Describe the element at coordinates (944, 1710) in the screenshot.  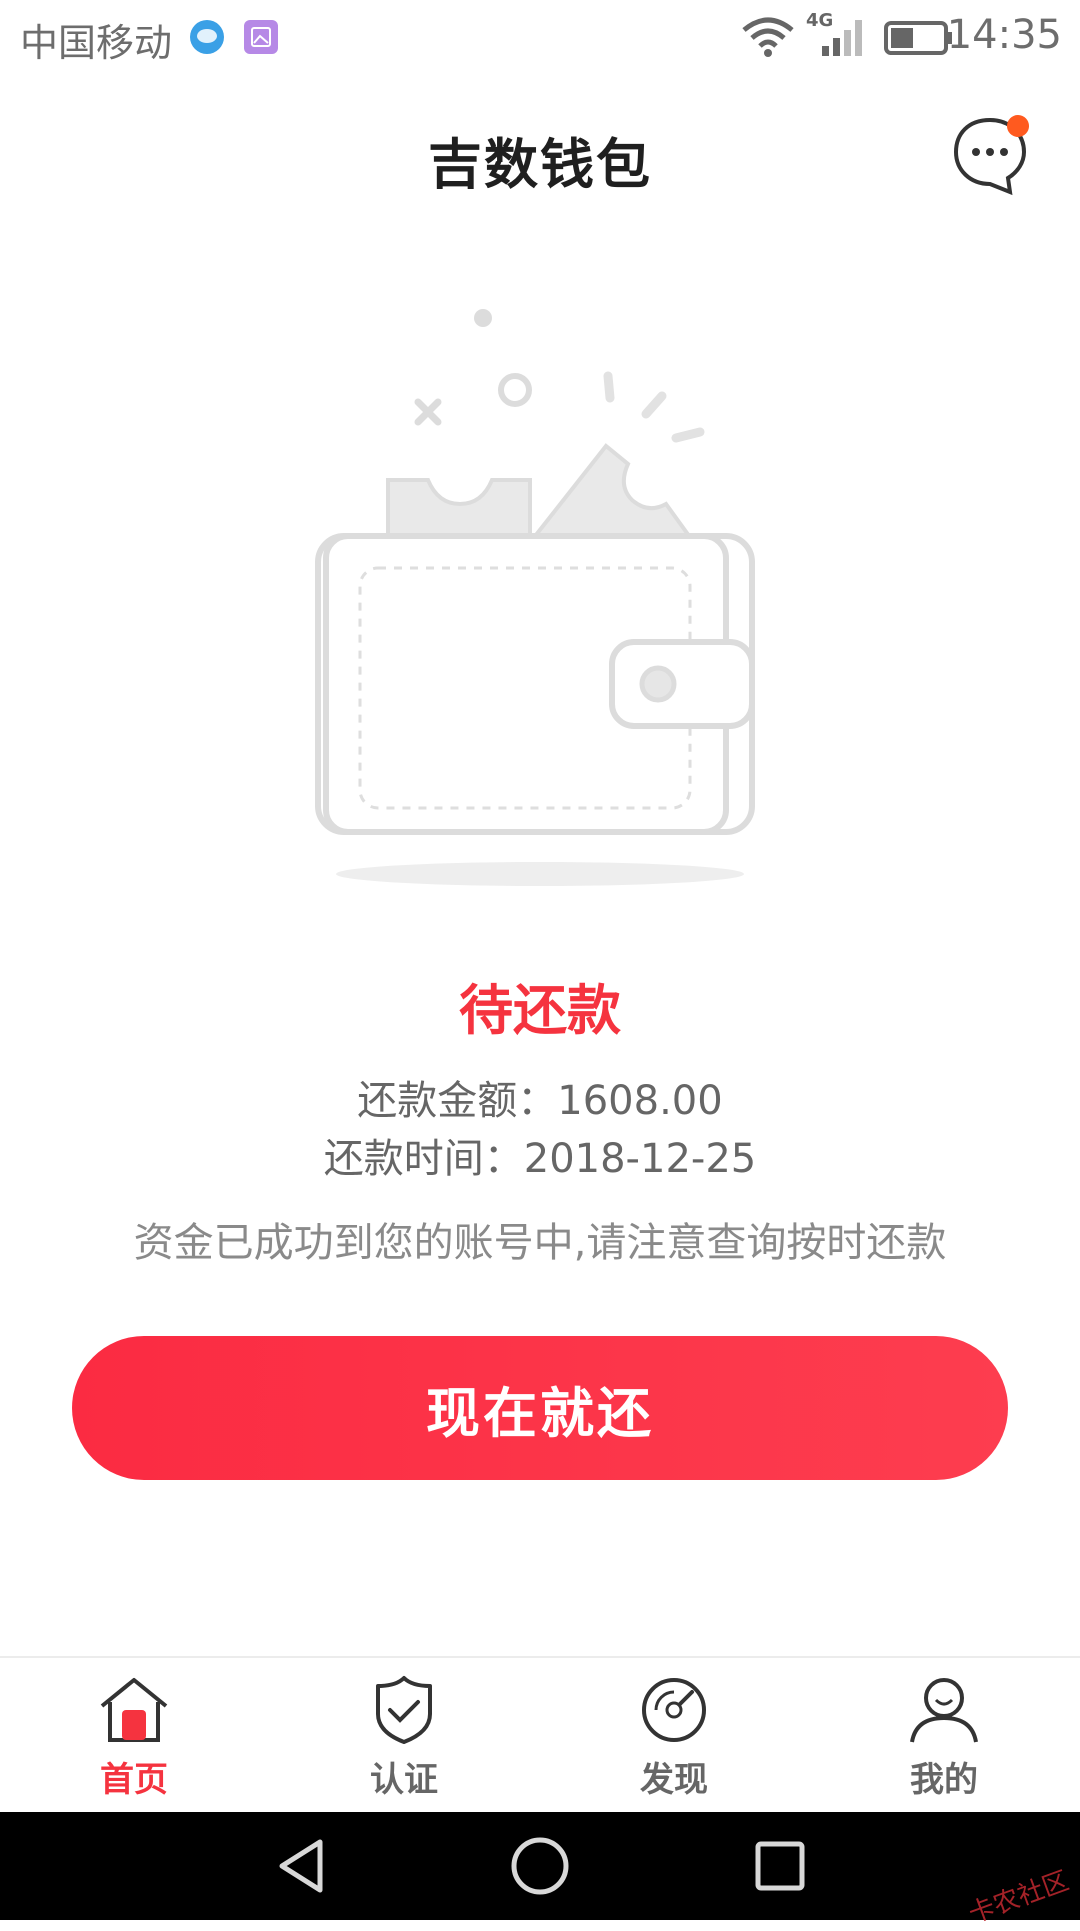
I see `user-icon` at that location.